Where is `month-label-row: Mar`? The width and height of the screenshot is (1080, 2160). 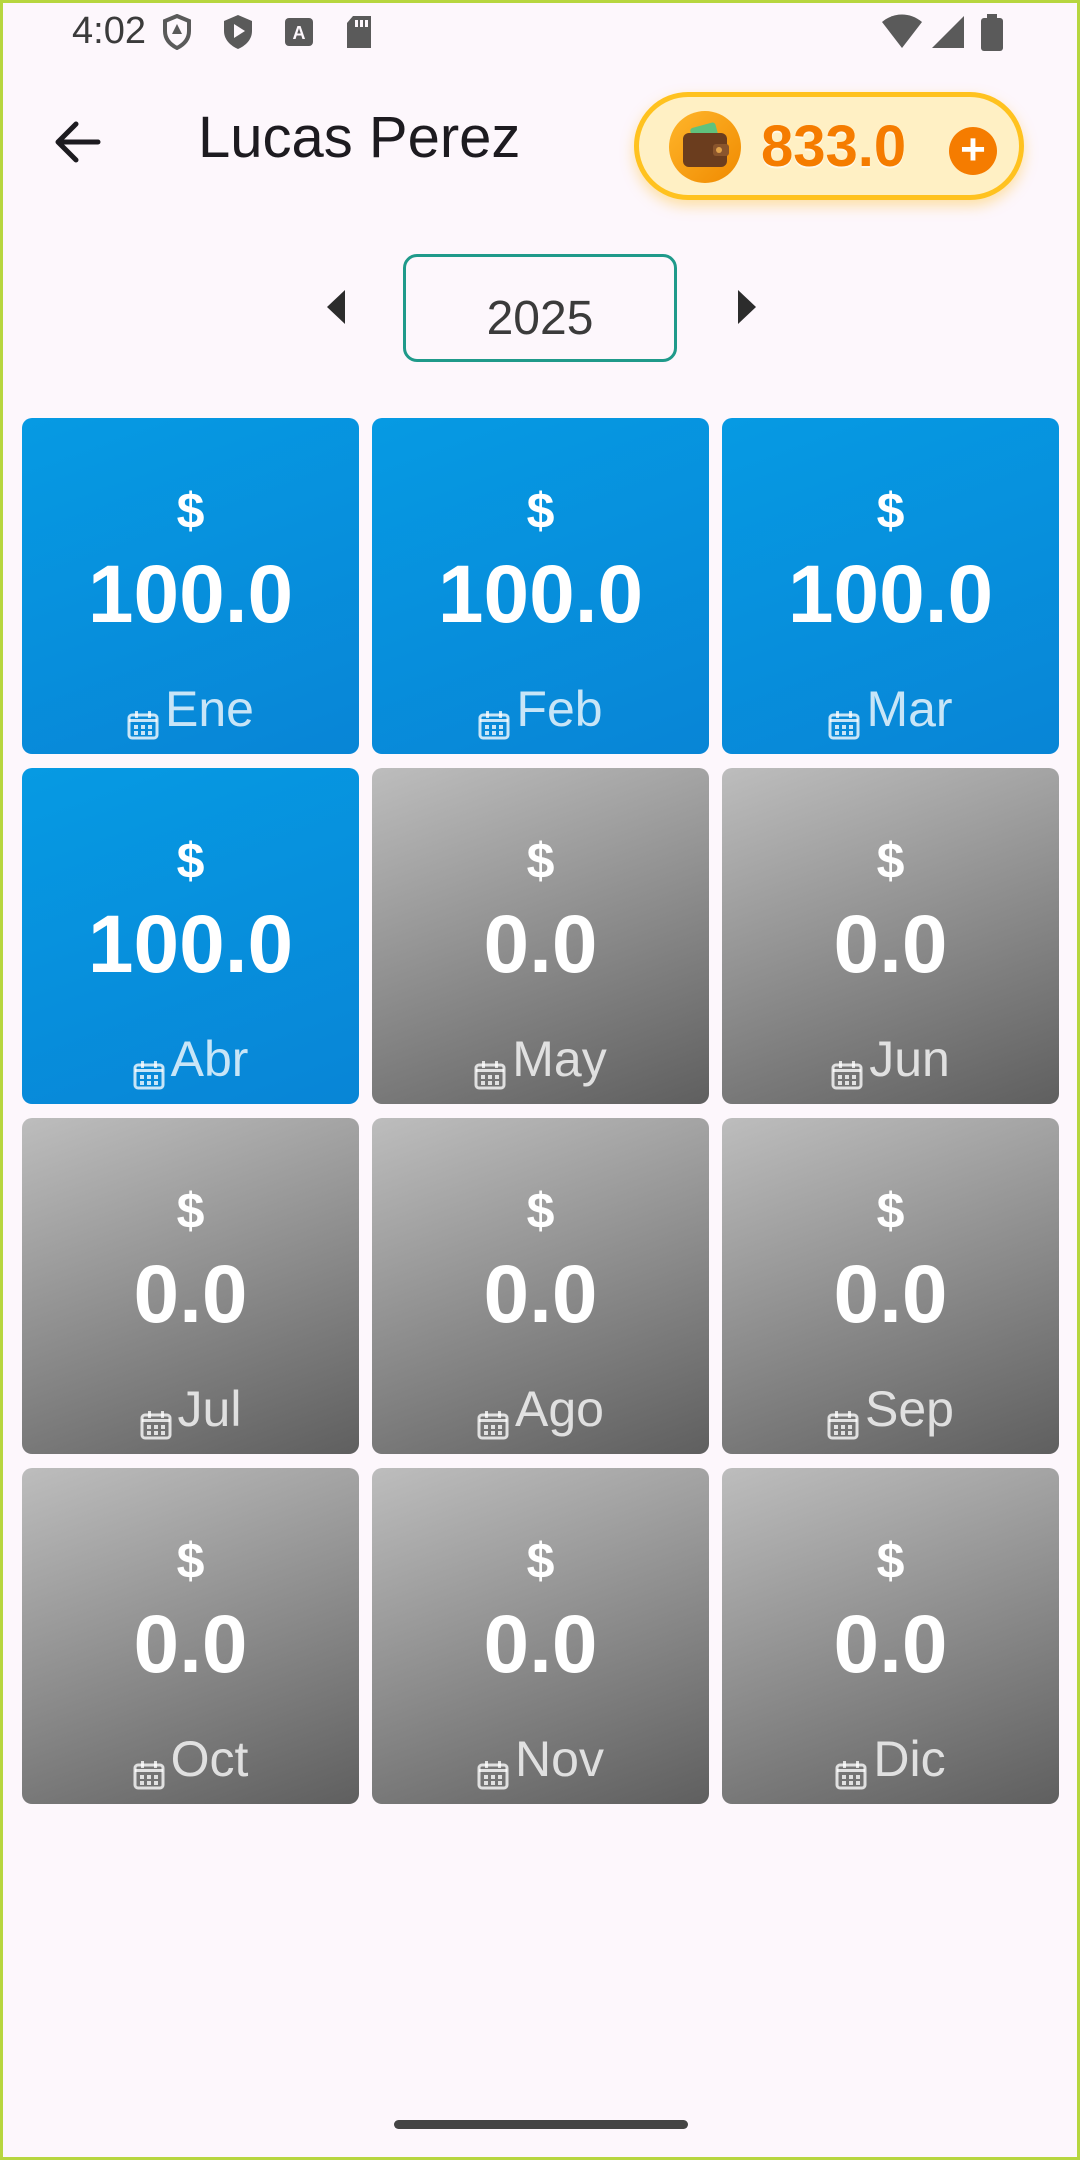 month-label-row: Mar is located at coordinates (890, 710).